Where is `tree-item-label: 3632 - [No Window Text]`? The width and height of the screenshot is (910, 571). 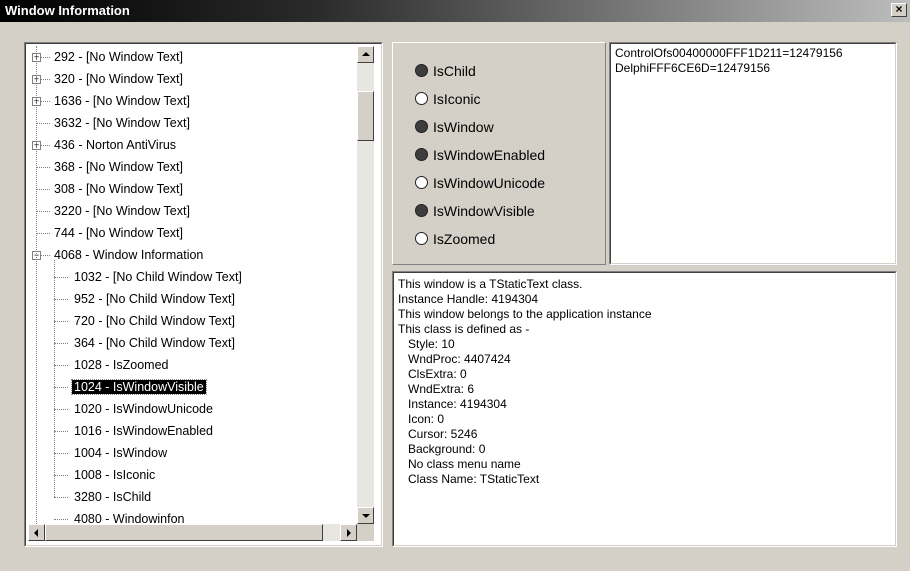
tree-item-label: 3632 - [No Window Text] is located at coordinates (122, 123).